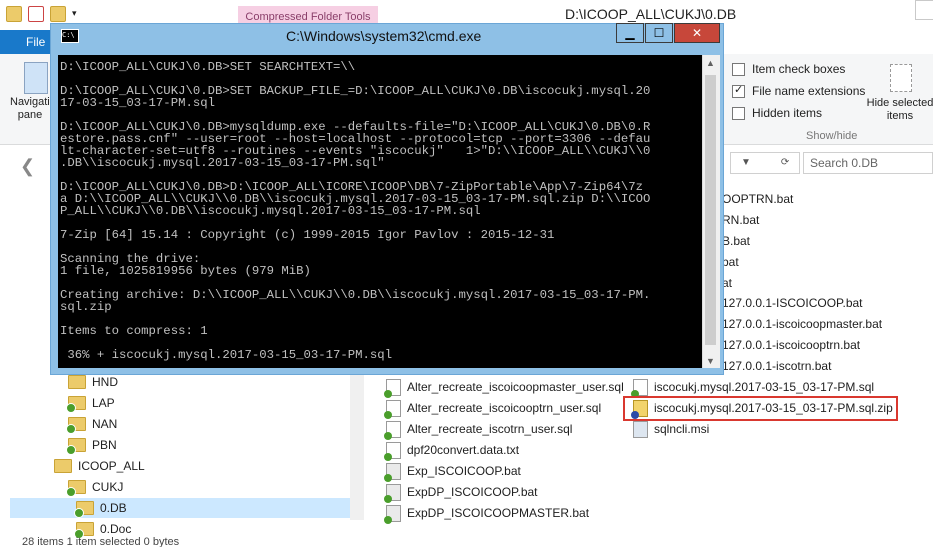  I want to click on list-item: Alter_recreate_iscoicooptrn_user.sql, so click(493, 408).